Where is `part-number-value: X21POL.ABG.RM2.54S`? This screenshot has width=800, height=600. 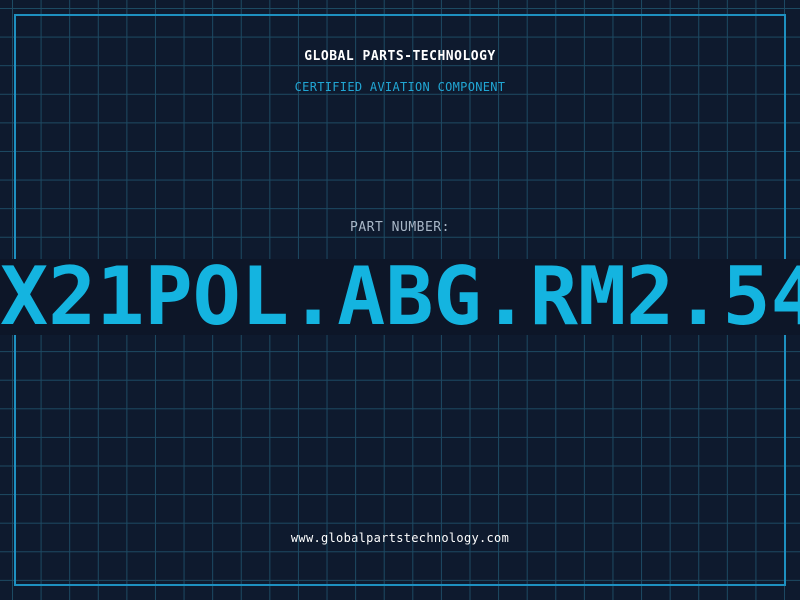 part-number-value: X21POL.ABG.RM2.54S is located at coordinates (400, 297).